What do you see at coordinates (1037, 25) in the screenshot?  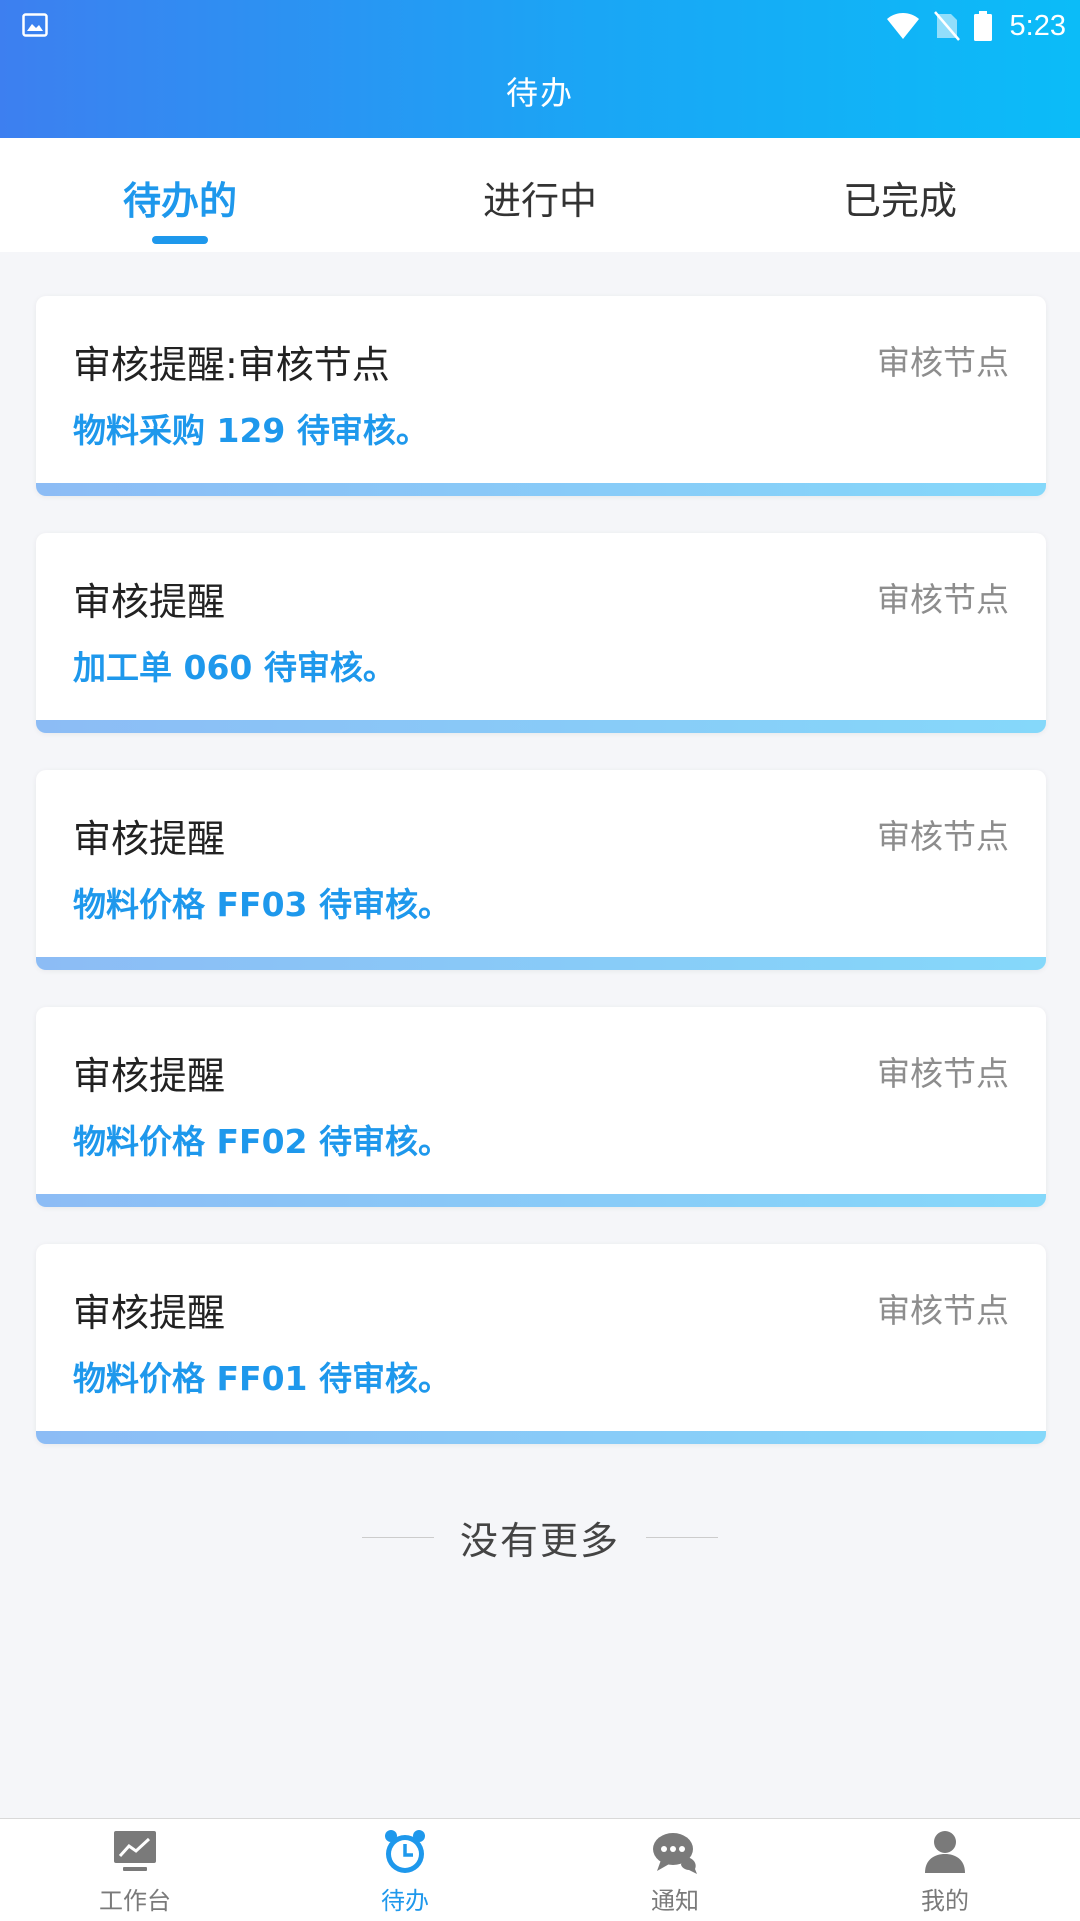 I see `status-time: 5:23` at bounding box center [1037, 25].